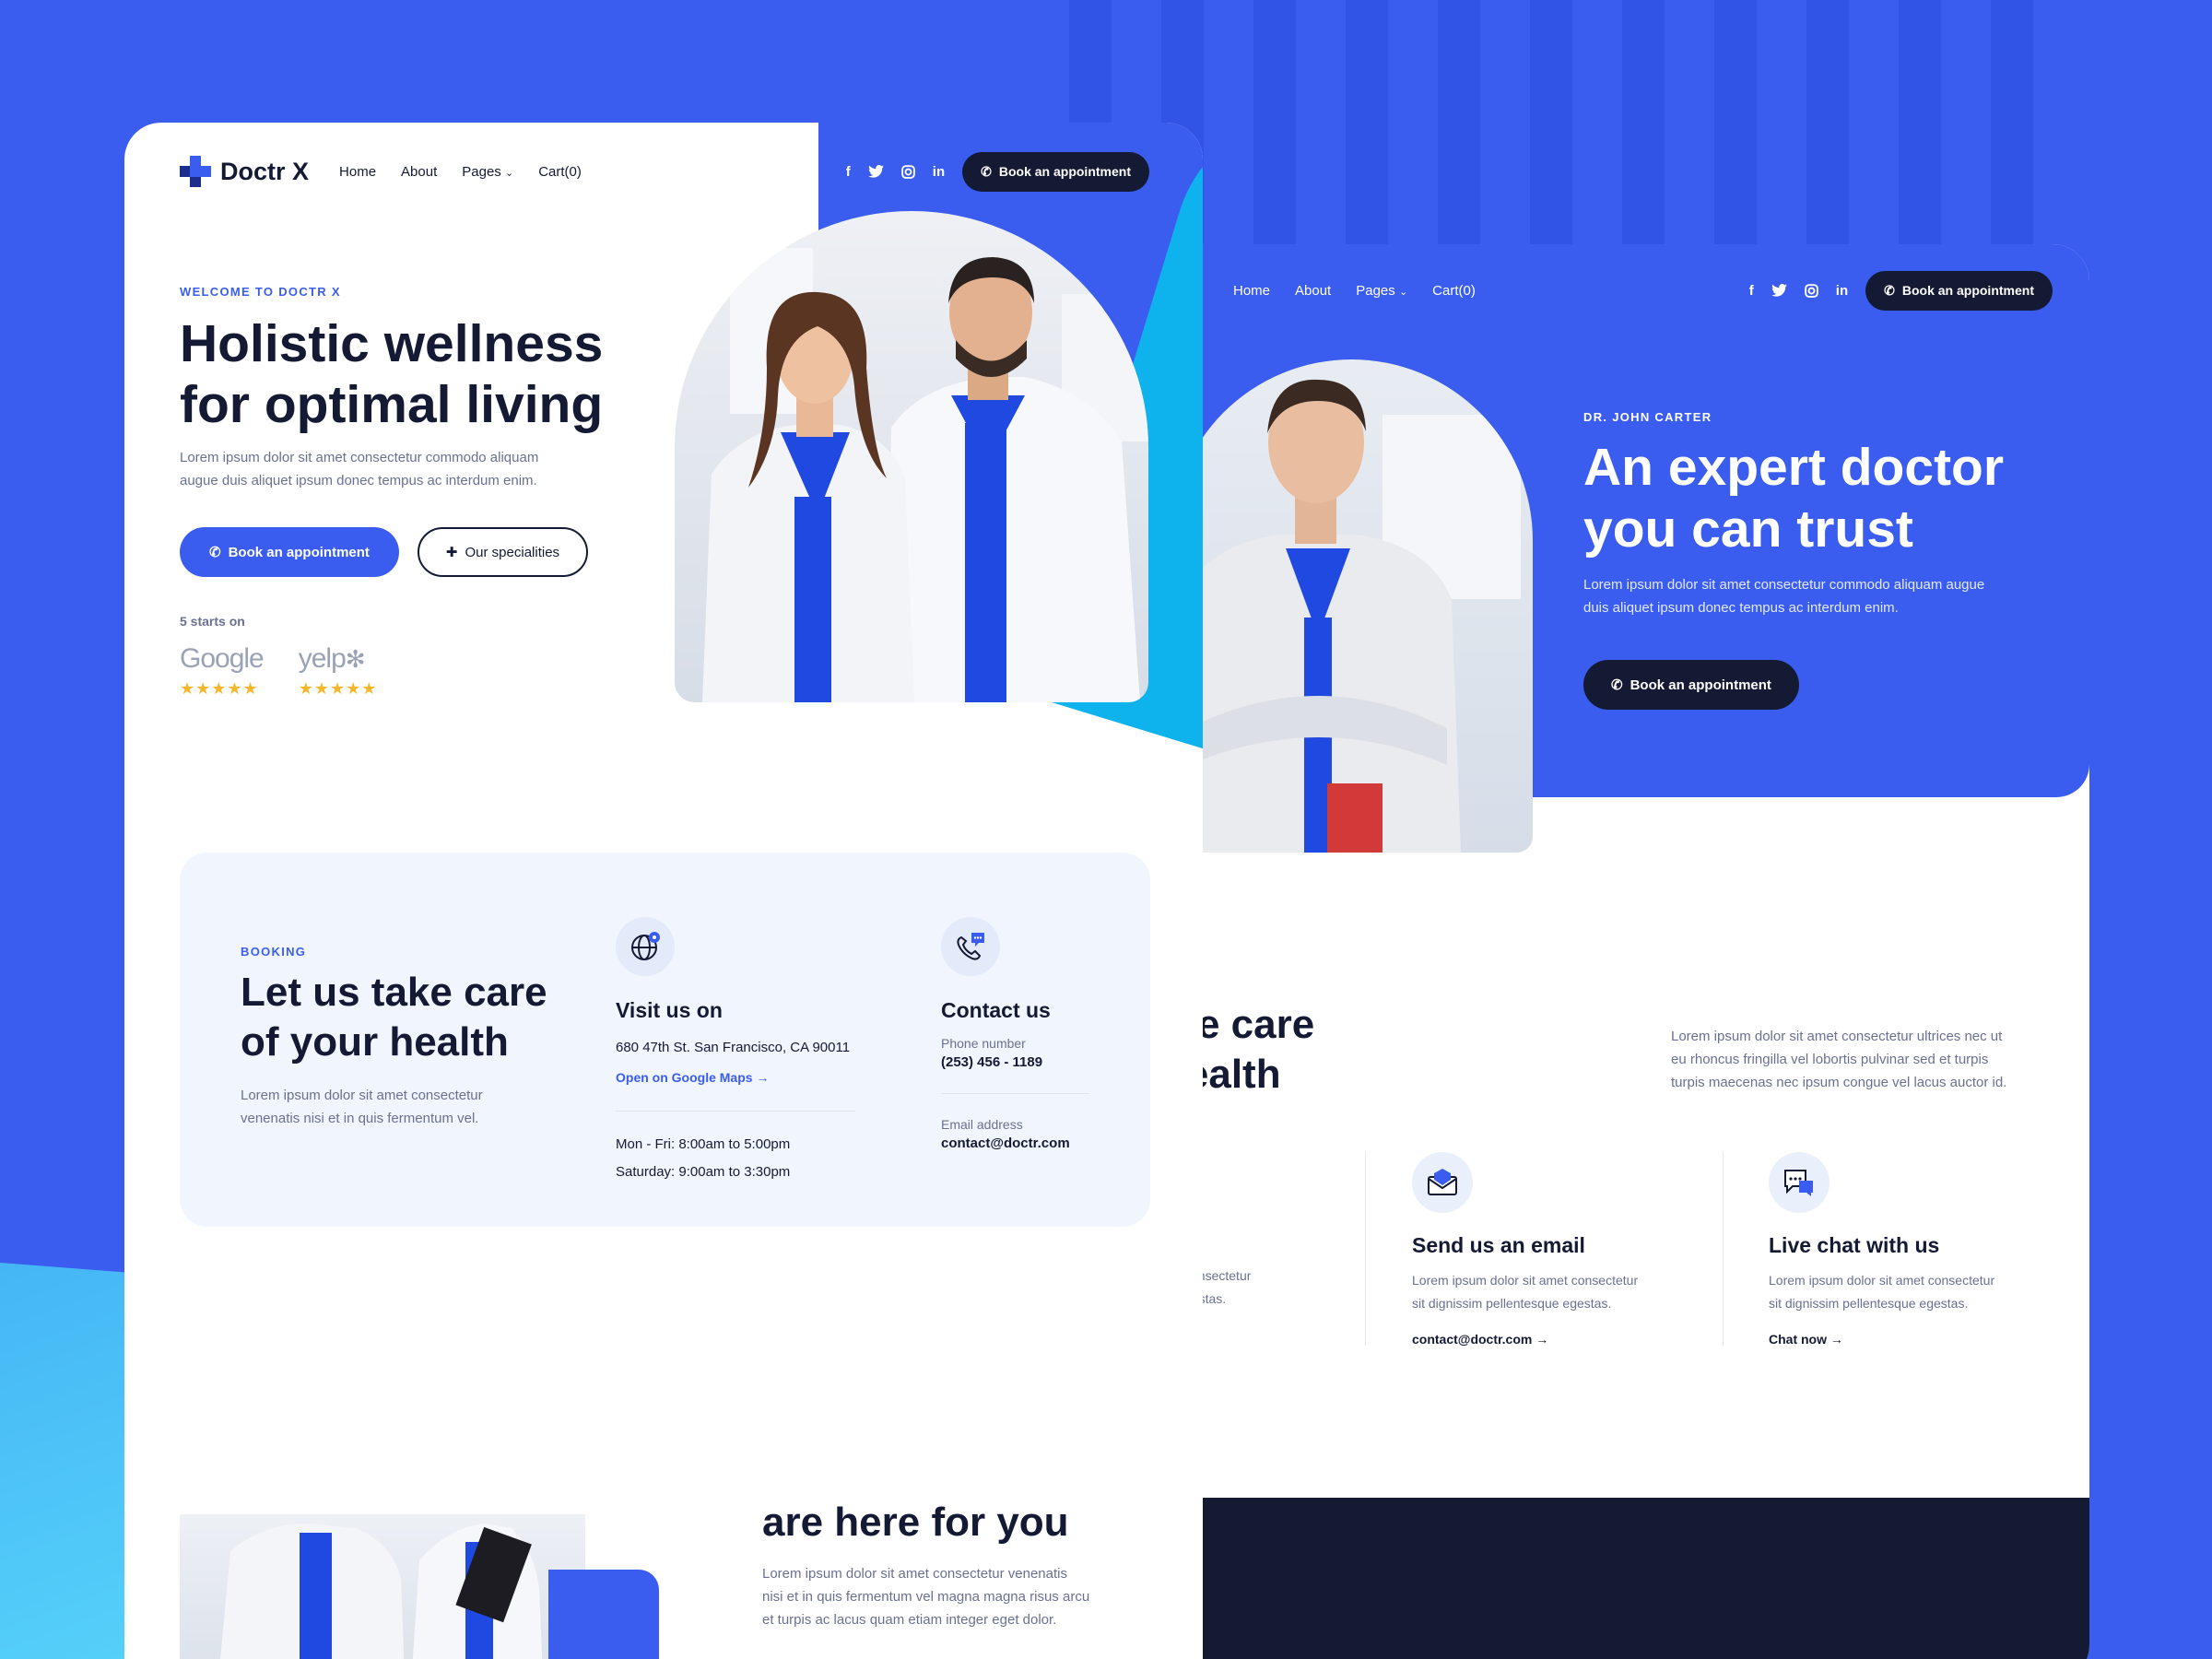 The height and width of the screenshot is (1659, 2212). Describe the element at coordinates (684, 1077) in the screenshot. I see `google-maps-label: Open on Google Maps` at that location.